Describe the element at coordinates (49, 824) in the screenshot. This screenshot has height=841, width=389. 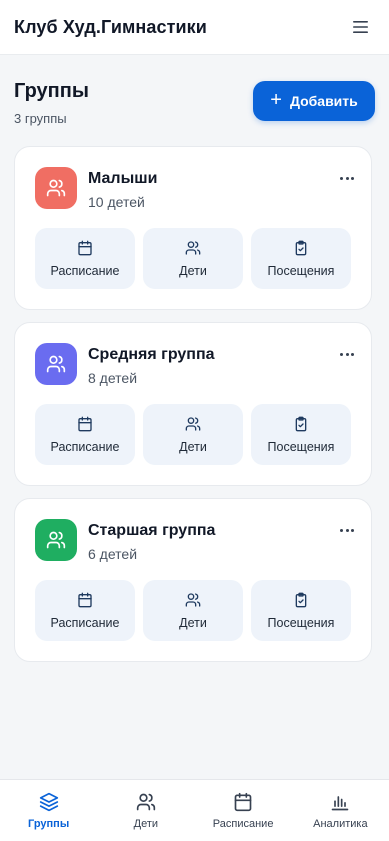
I see `nav-label-groups: Группы` at that location.